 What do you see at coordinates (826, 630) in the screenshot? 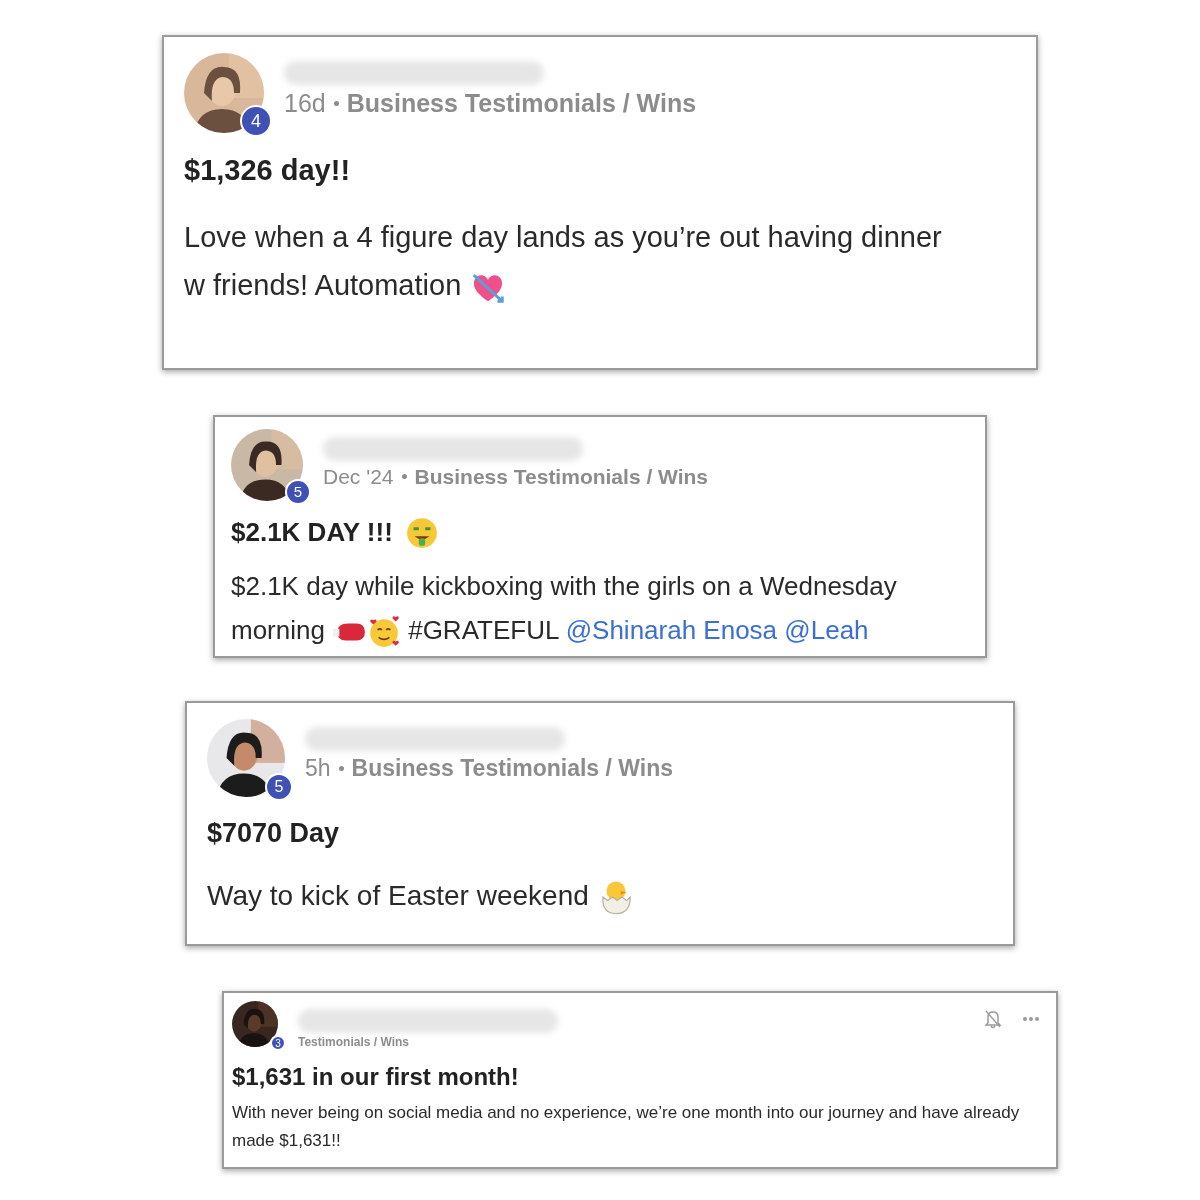
I see `mention-link: @Leah` at bounding box center [826, 630].